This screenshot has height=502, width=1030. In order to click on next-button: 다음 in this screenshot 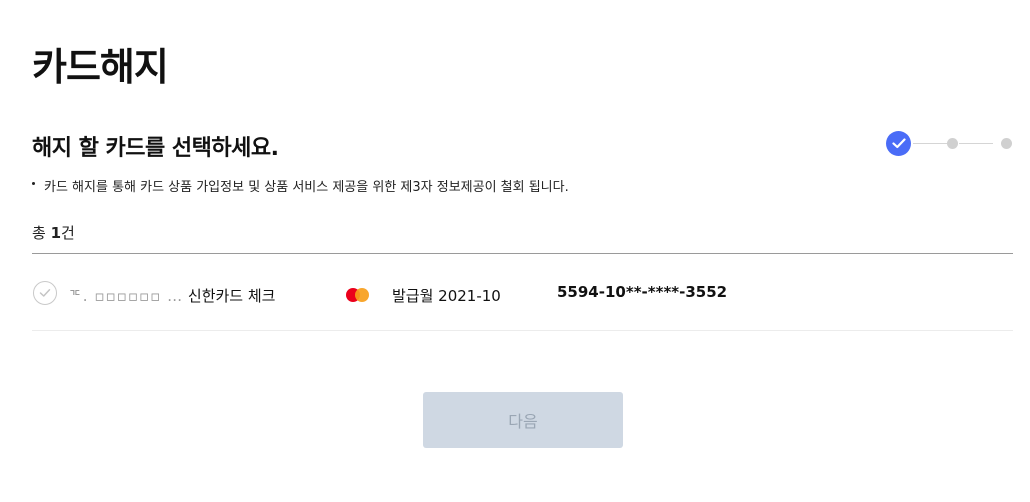, I will do `click(523, 420)`.